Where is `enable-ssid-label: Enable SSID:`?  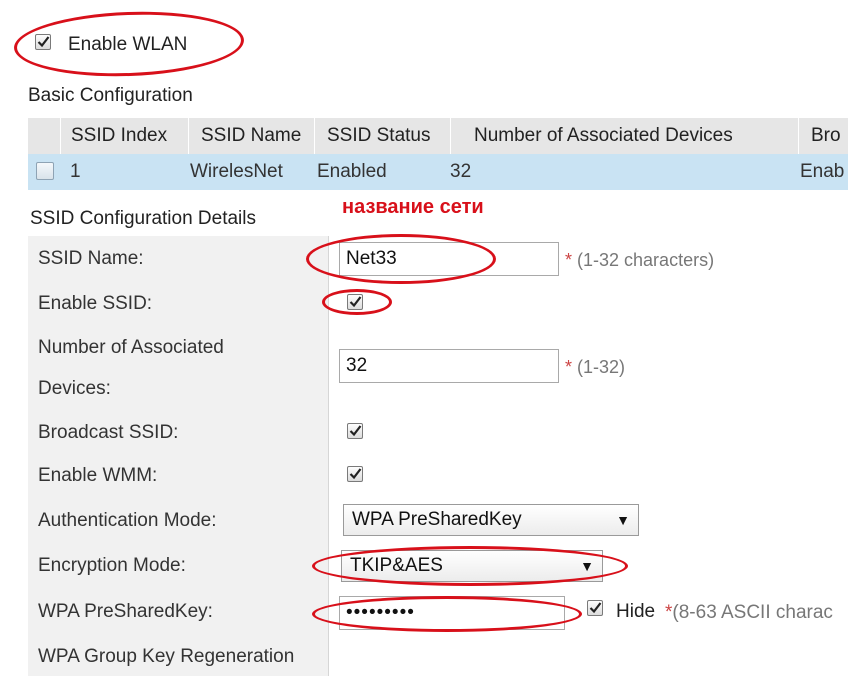
enable-ssid-label: Enable SSID: is located at coordinates (95, 303).